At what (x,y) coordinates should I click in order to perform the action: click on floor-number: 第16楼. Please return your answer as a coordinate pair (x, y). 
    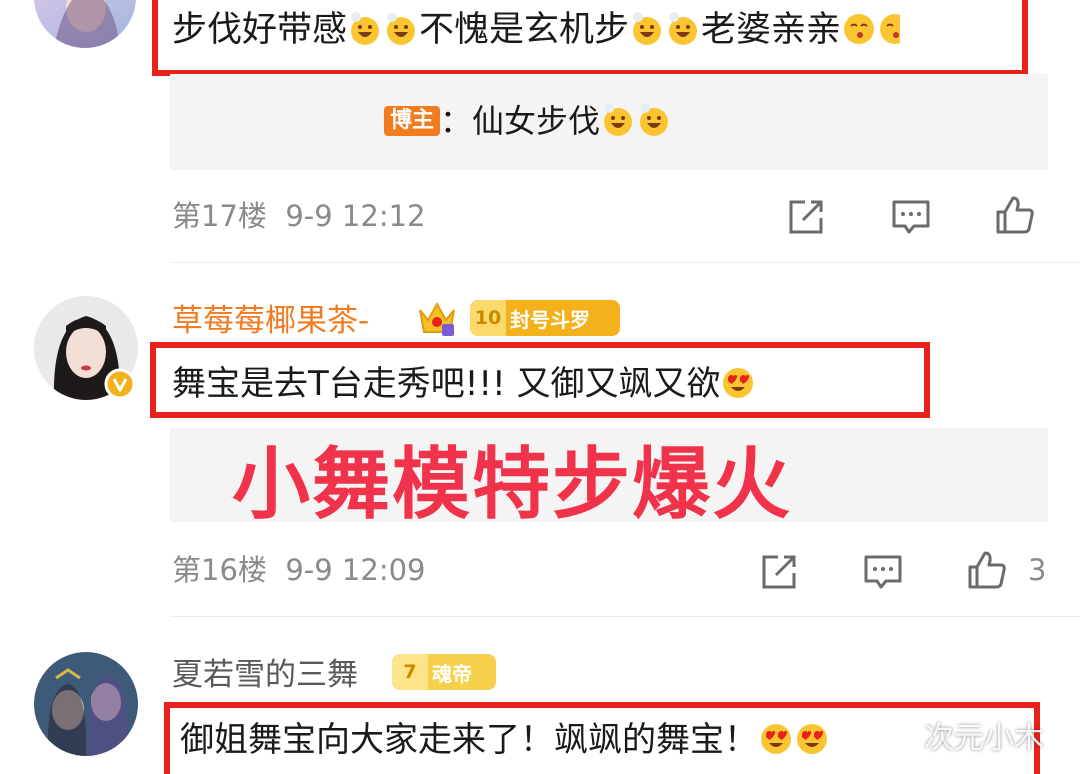
    Looking at the image, I should click on (219, 570).